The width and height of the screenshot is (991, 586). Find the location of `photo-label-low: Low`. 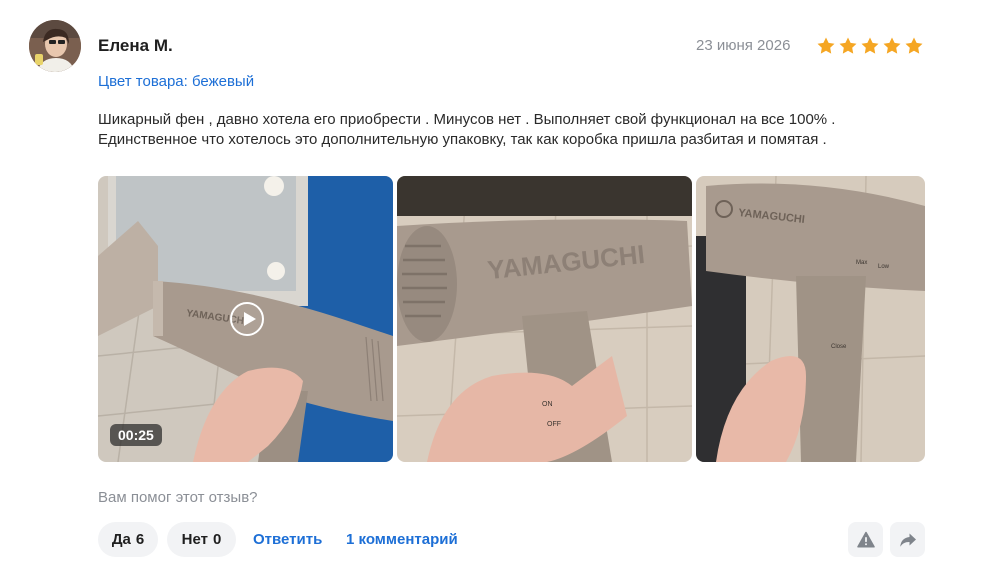

photo-label-low: Low is located at coordinates (884, 267).